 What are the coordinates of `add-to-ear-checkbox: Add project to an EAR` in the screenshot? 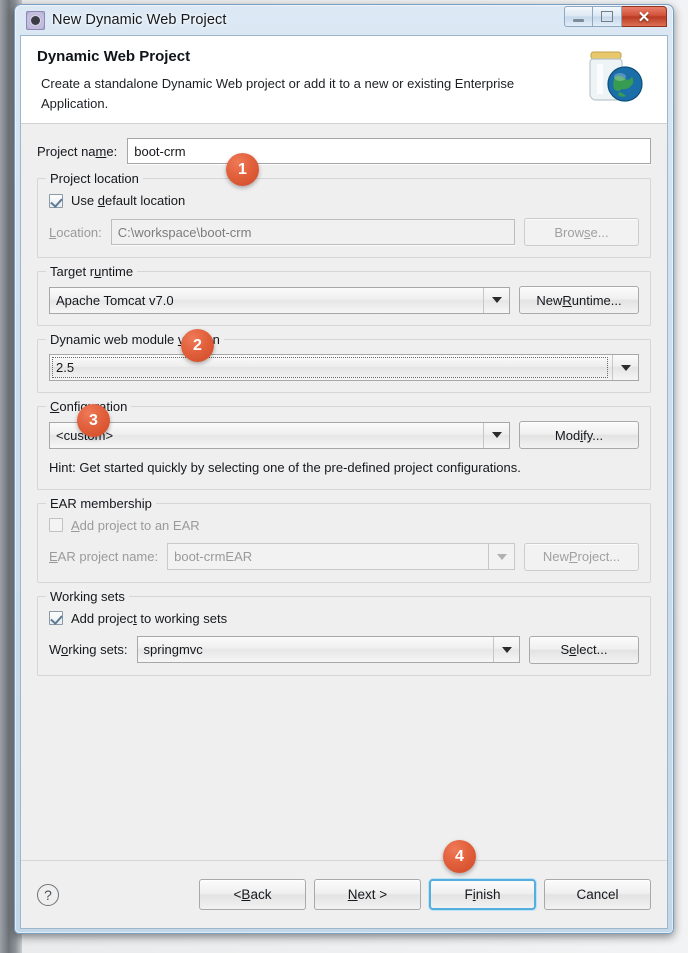 It's located at (344, 525).